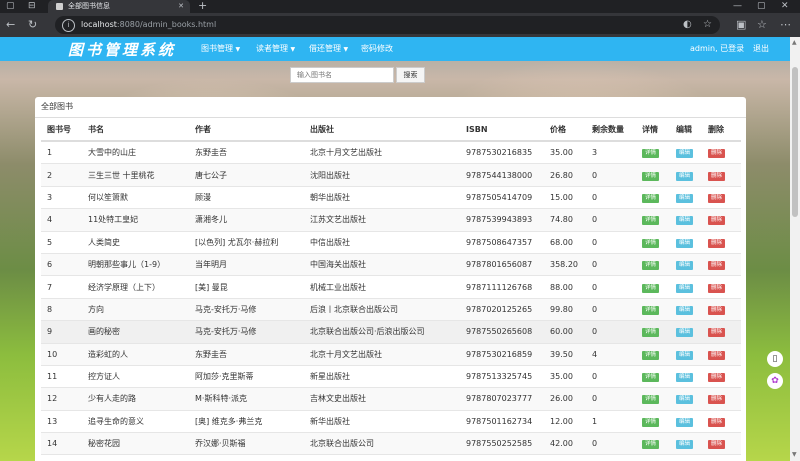  What do you see at coordinates (61, 130) in the screenshot?
I see `header-book-id: 图书号` at bounding box center [61, 130].